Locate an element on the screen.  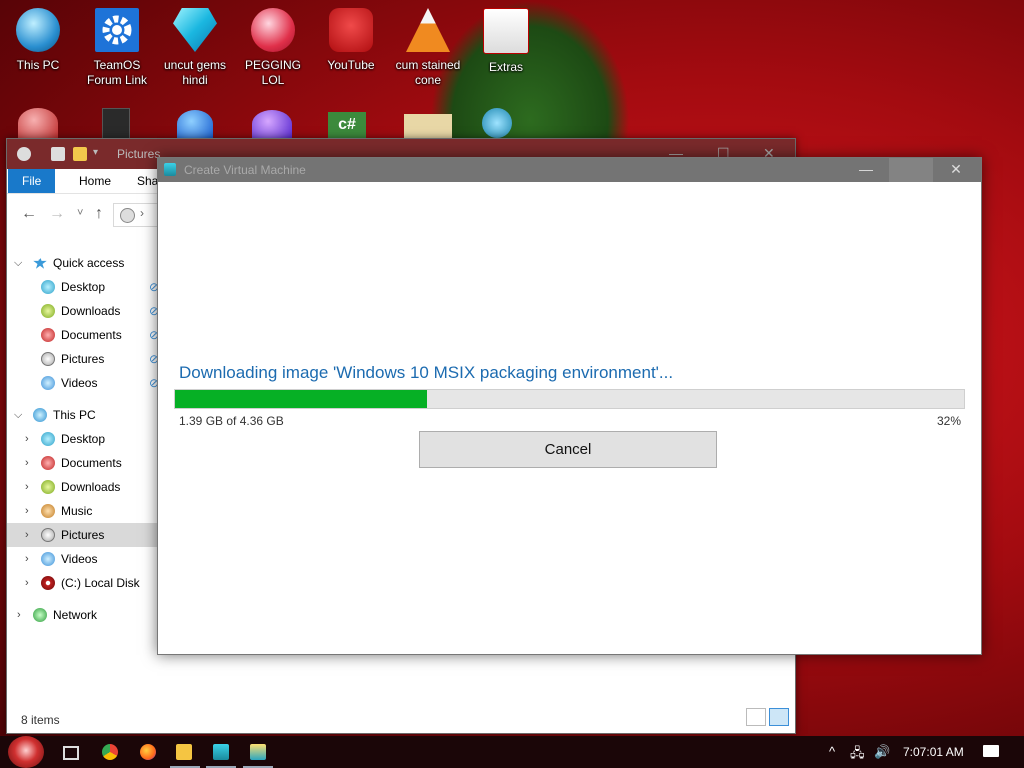
tree-item-pc-downloads: › Downloads is located at coordinates (86, 487).